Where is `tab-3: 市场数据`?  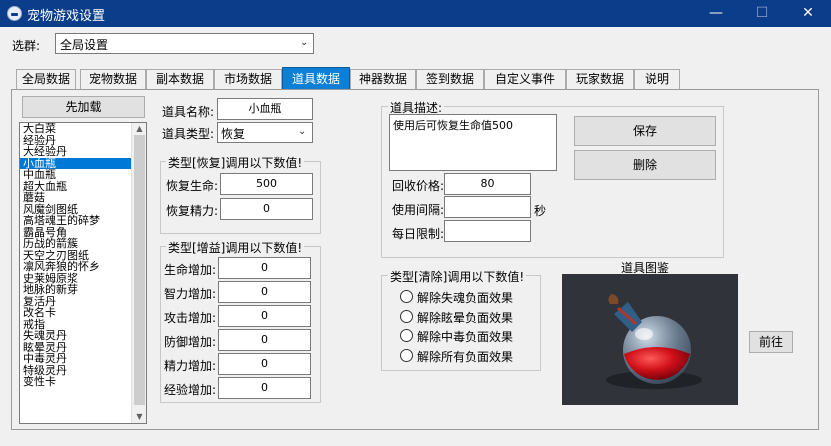 tab-3: 市场数据 is located at coordinates (248, 79).